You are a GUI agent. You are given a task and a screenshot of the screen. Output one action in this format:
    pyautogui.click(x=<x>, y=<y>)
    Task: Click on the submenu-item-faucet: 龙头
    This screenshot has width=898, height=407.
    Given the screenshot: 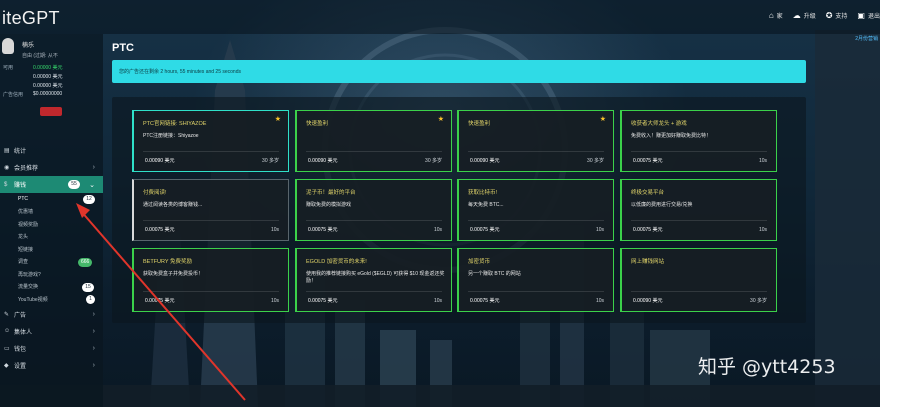 What is the action you would take?
    pyautogui.click(x=51, y=237)
    